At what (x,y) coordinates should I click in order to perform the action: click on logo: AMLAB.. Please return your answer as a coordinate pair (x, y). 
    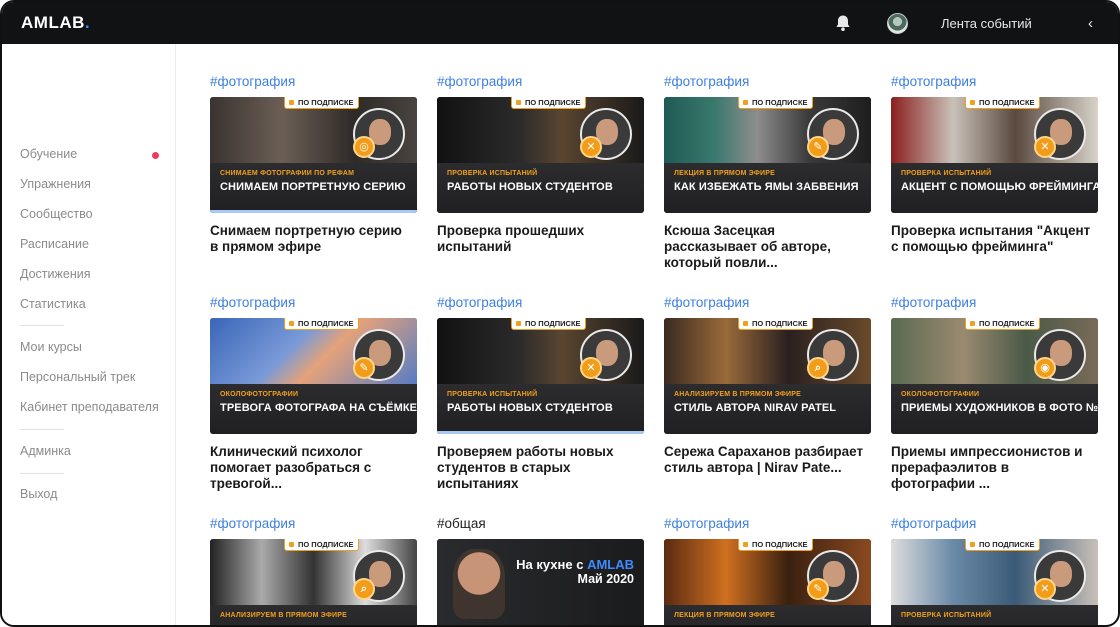
    Looking at the image, I should click on (55, 23).